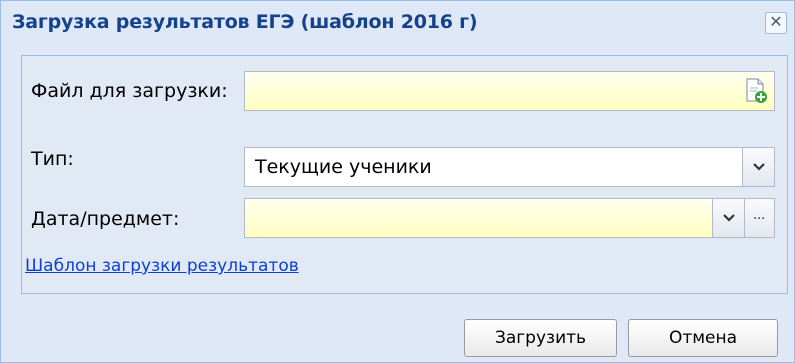 The height and width of the screenshot is (363, 795). I want to click on add-file-icon, so click(756, 91).